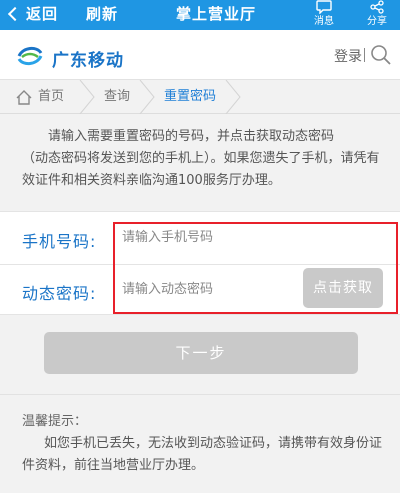  Describe the element at coordinates (191, 136) in the screenshot. I see `instructions-line-1: 请输入需要重置密码的号码，并点击获取动态密码` at that location.